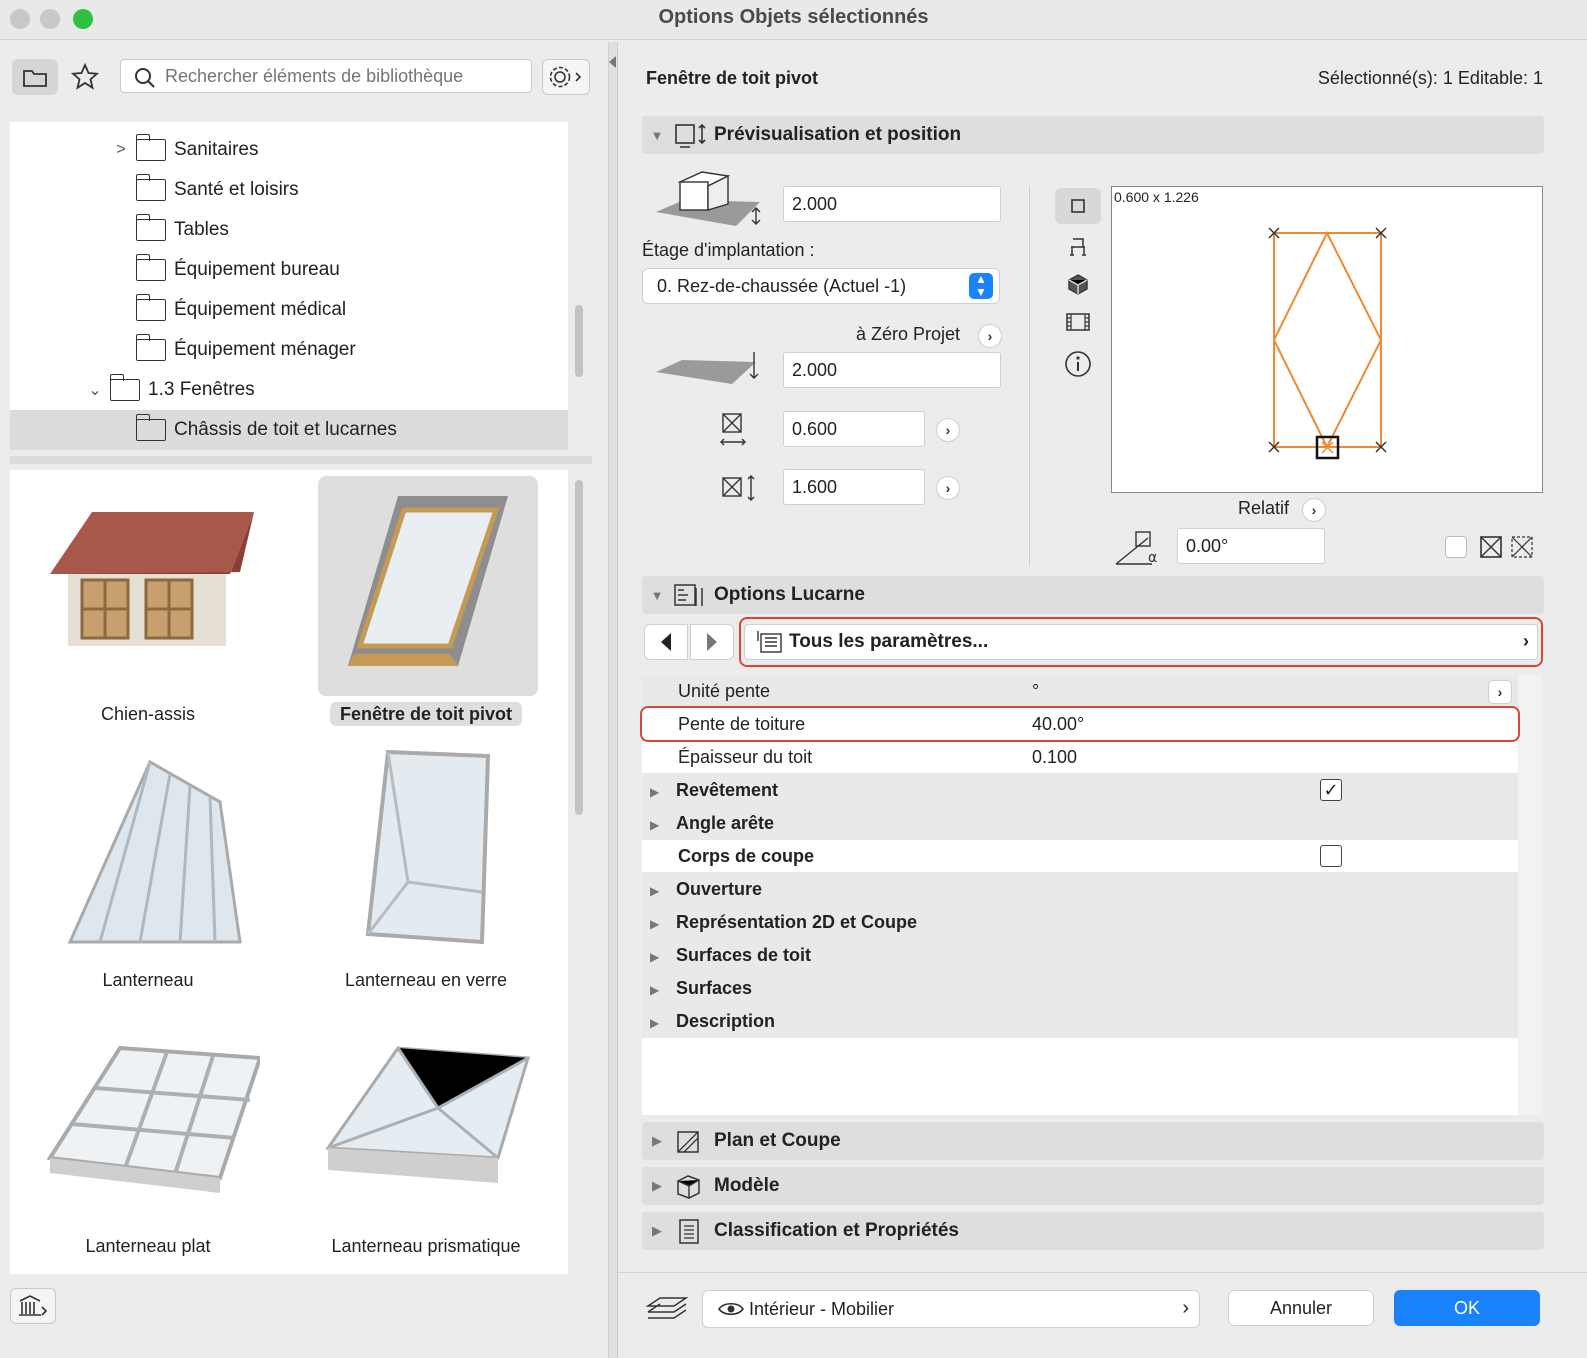 This screenshot has width=1587, height=1358. What do you see at coordinates (579, 341) in the screenshot?
I see `tree-scrollbar` at bounding box center [579, 341].